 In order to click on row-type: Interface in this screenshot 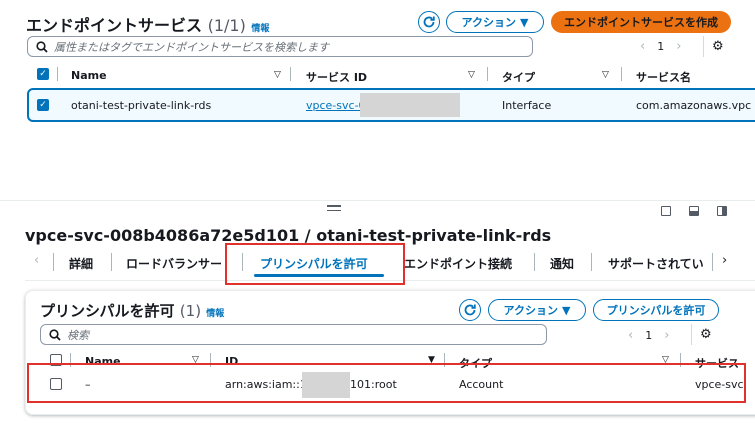, I will do `click(527, 105)`.